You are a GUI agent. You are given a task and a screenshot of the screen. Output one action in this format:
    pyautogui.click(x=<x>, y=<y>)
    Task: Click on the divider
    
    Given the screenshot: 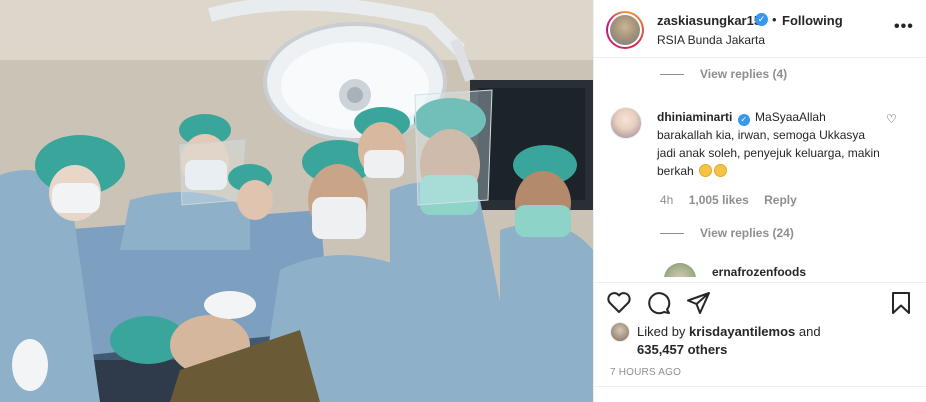 What is the action you would take?
    pyautogui.click(x=760, y=386)
    